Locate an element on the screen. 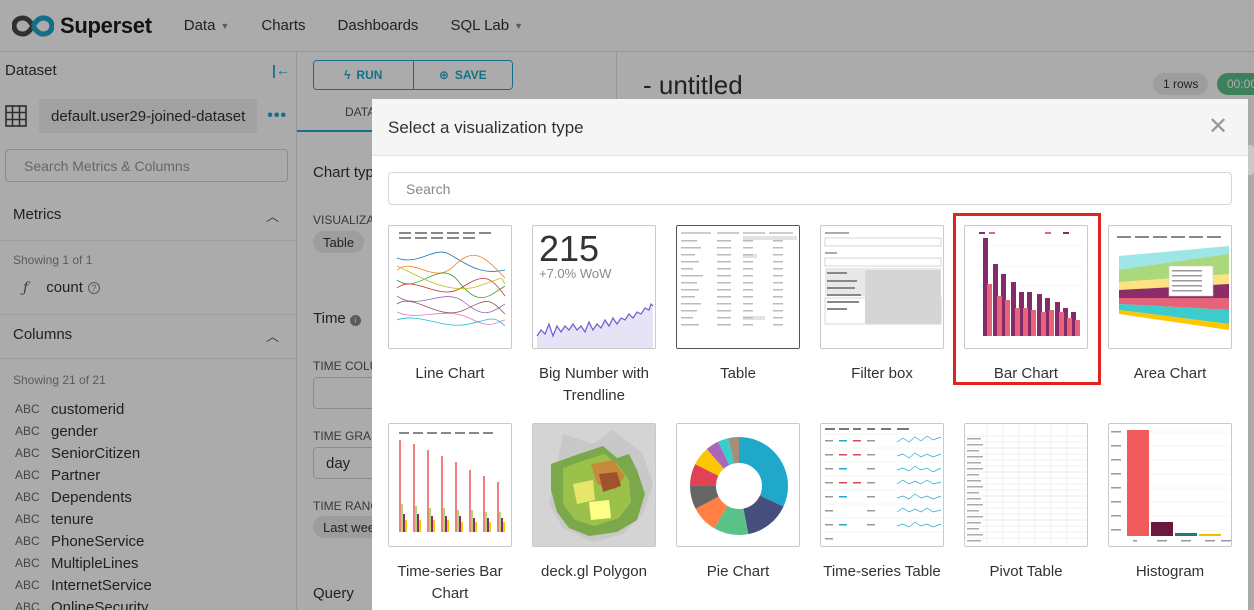 Image resolution: width=1254 pixels, height=610 pixels. viz-card-pivot-table: Pivot Table is located at coordinates (1026, 503).